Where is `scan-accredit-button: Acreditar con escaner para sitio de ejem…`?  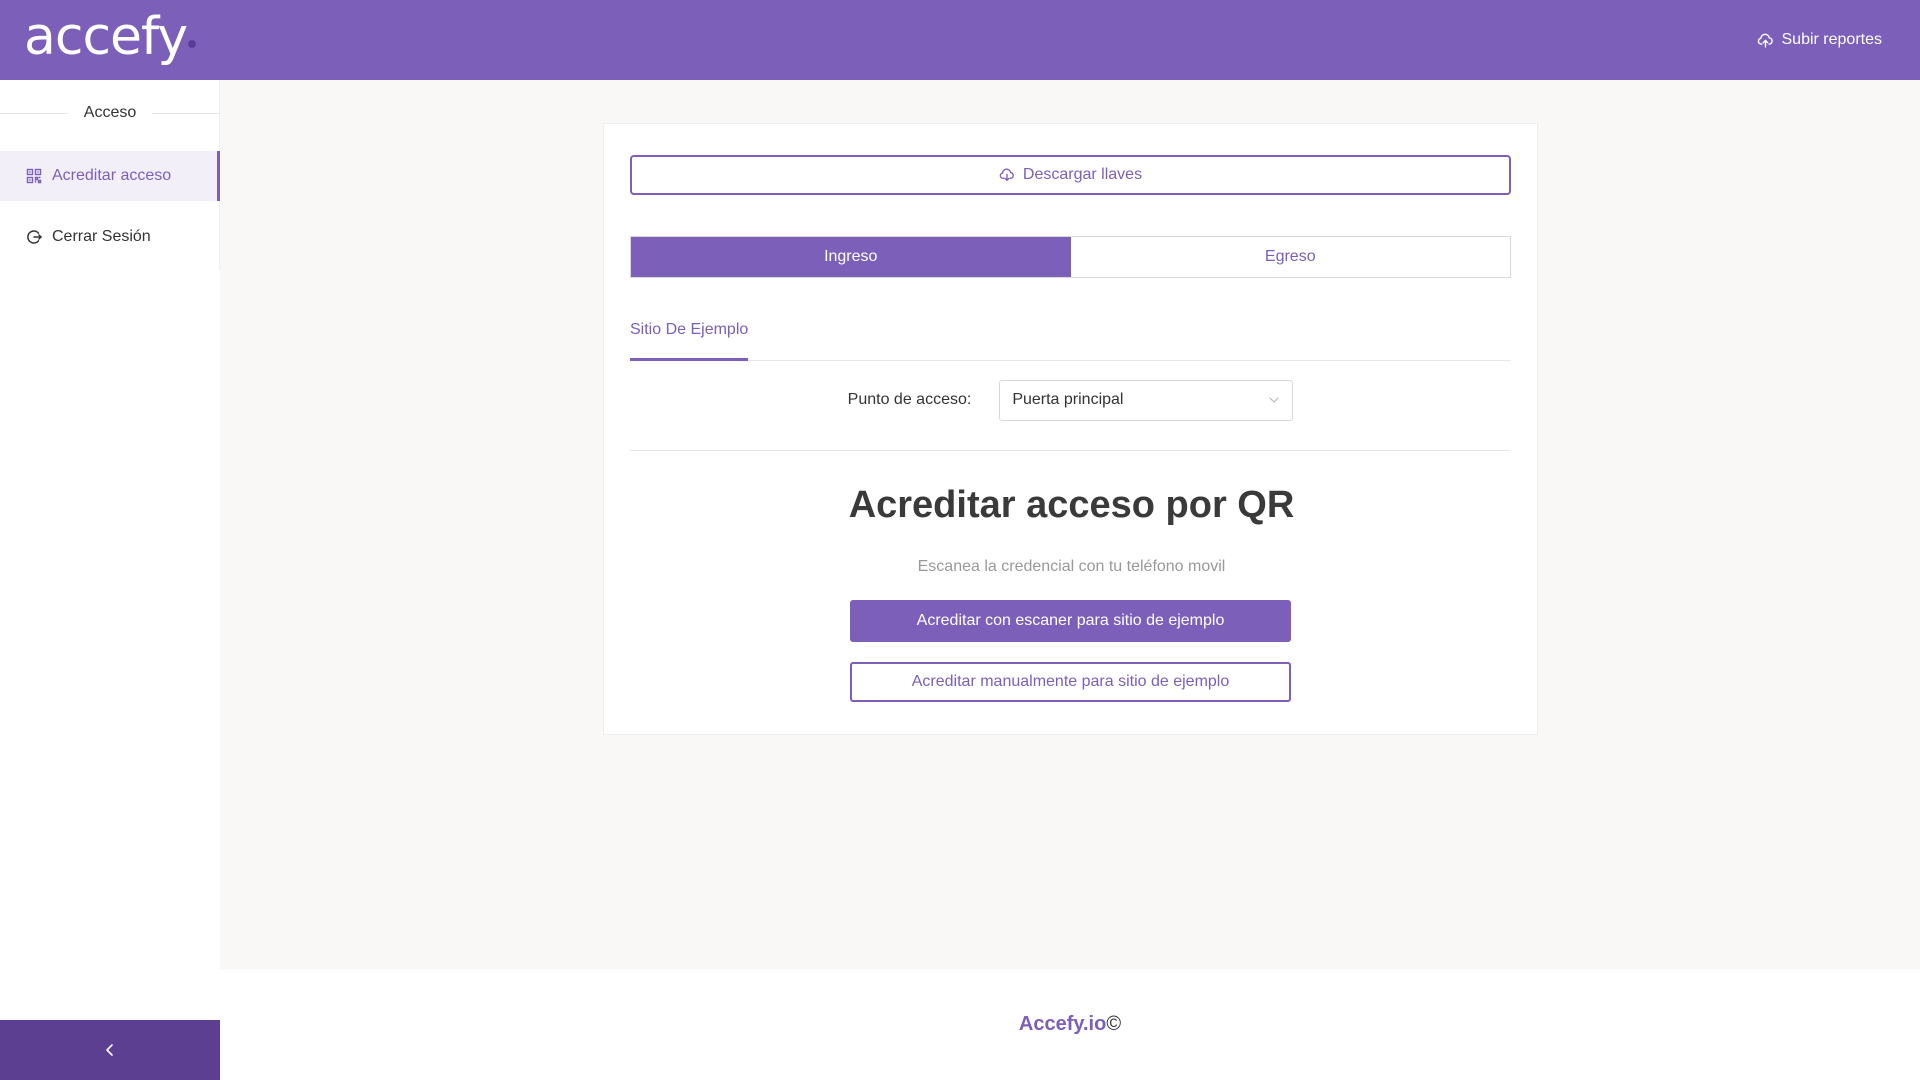
scan-accredit-button: Acreditar con escaner para sitio de ejem… is located at coordinates (1070, 621).